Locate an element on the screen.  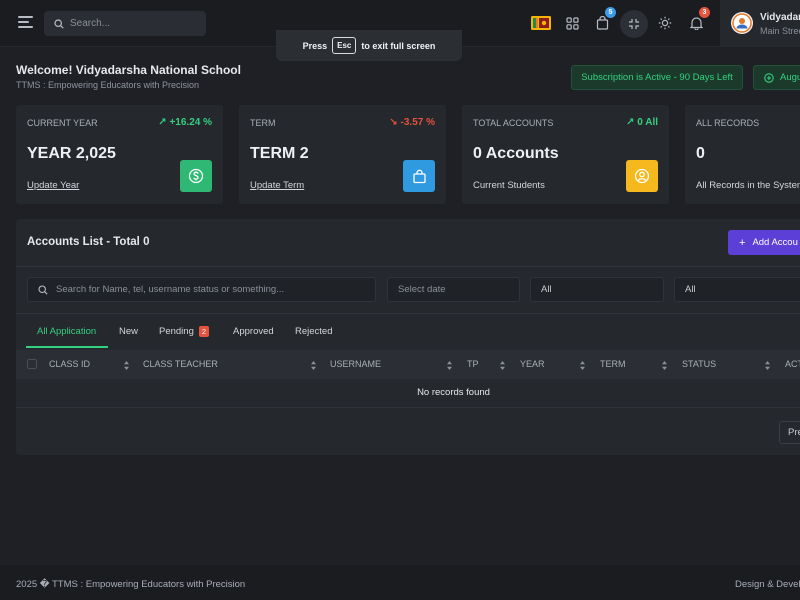
card-value: 0 Accounts is located at coordinates (516, 153).